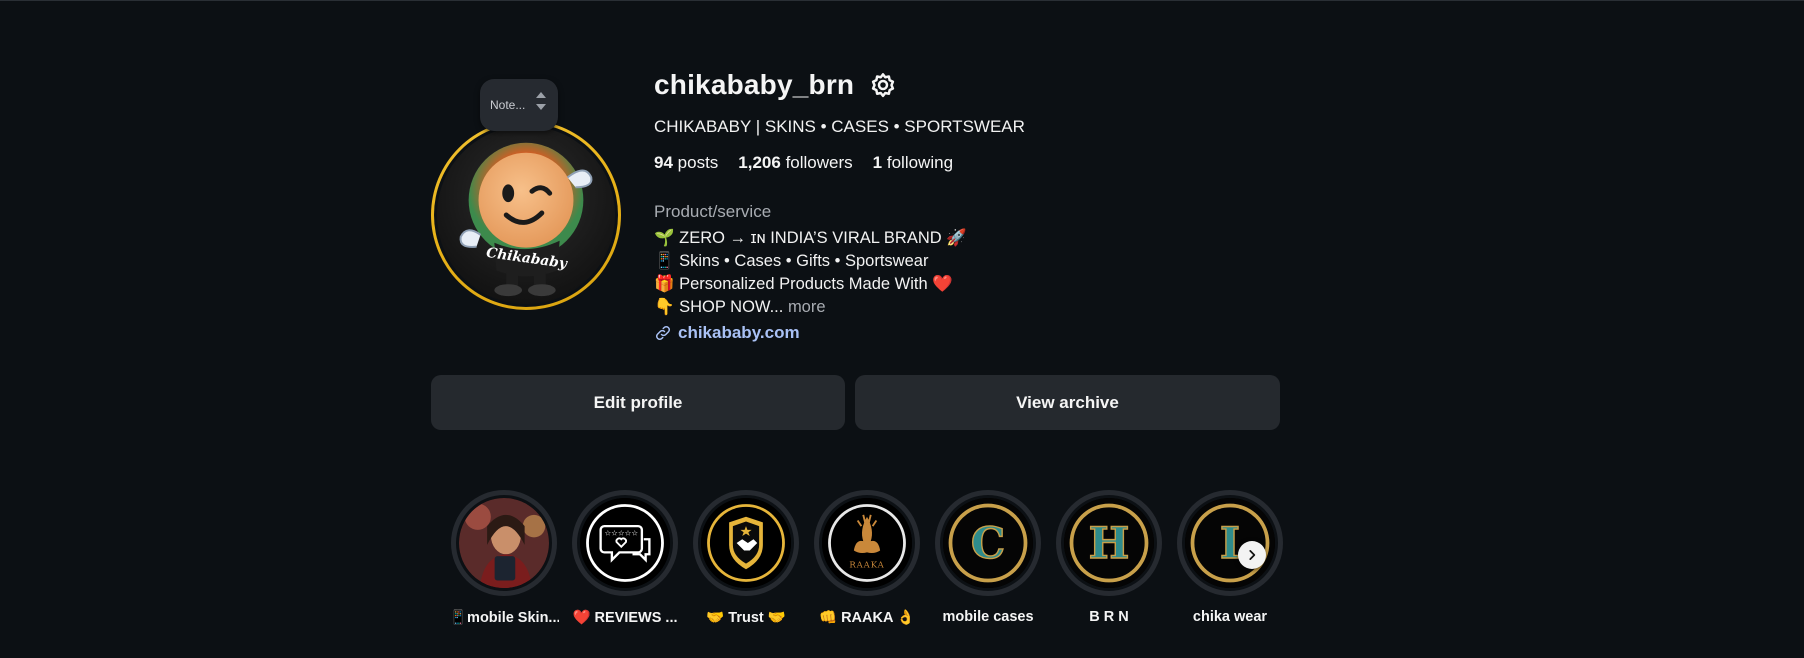 This screenshot has height=658, width=1804. I want to click on caret-up-icon, so click(541, 95).